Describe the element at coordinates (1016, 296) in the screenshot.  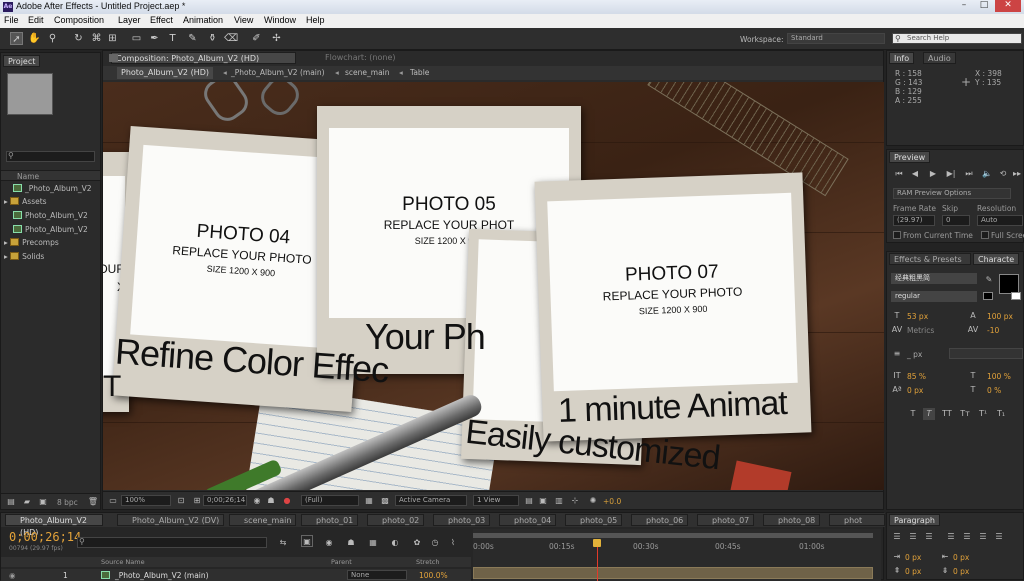
I see `white-swatch` at that location.